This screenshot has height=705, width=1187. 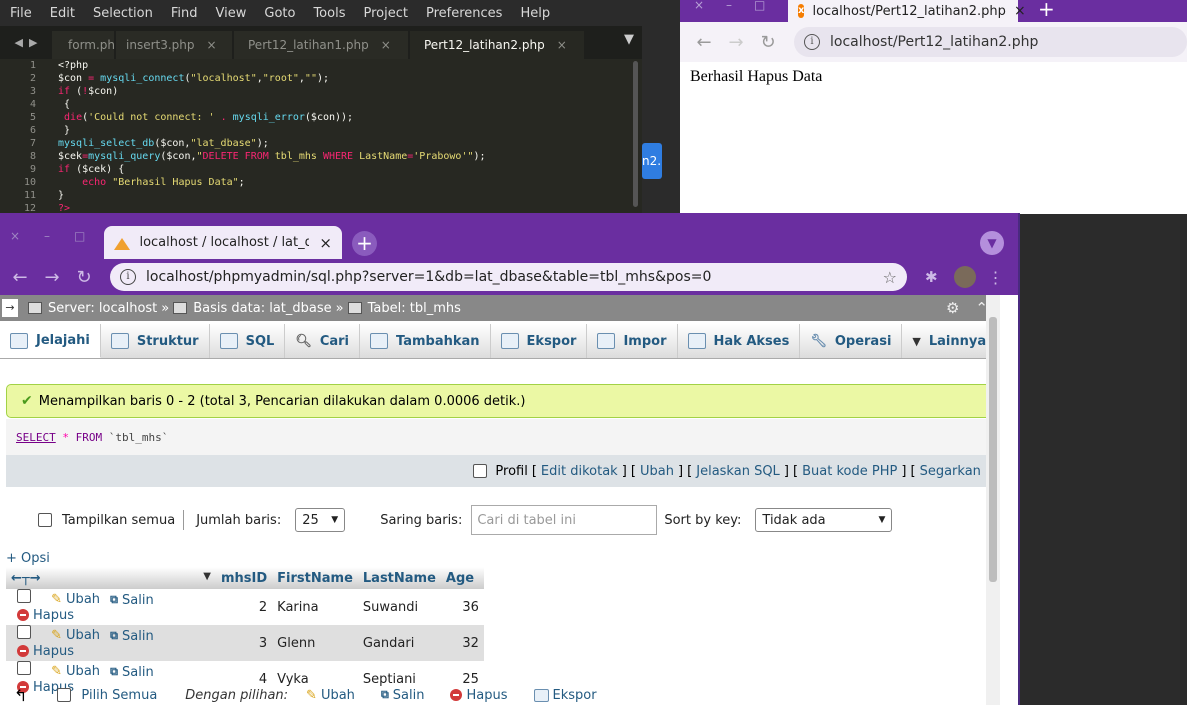 I want to click on tab-lainnya: ▼ Lainnya, so click(x=950, y=341).